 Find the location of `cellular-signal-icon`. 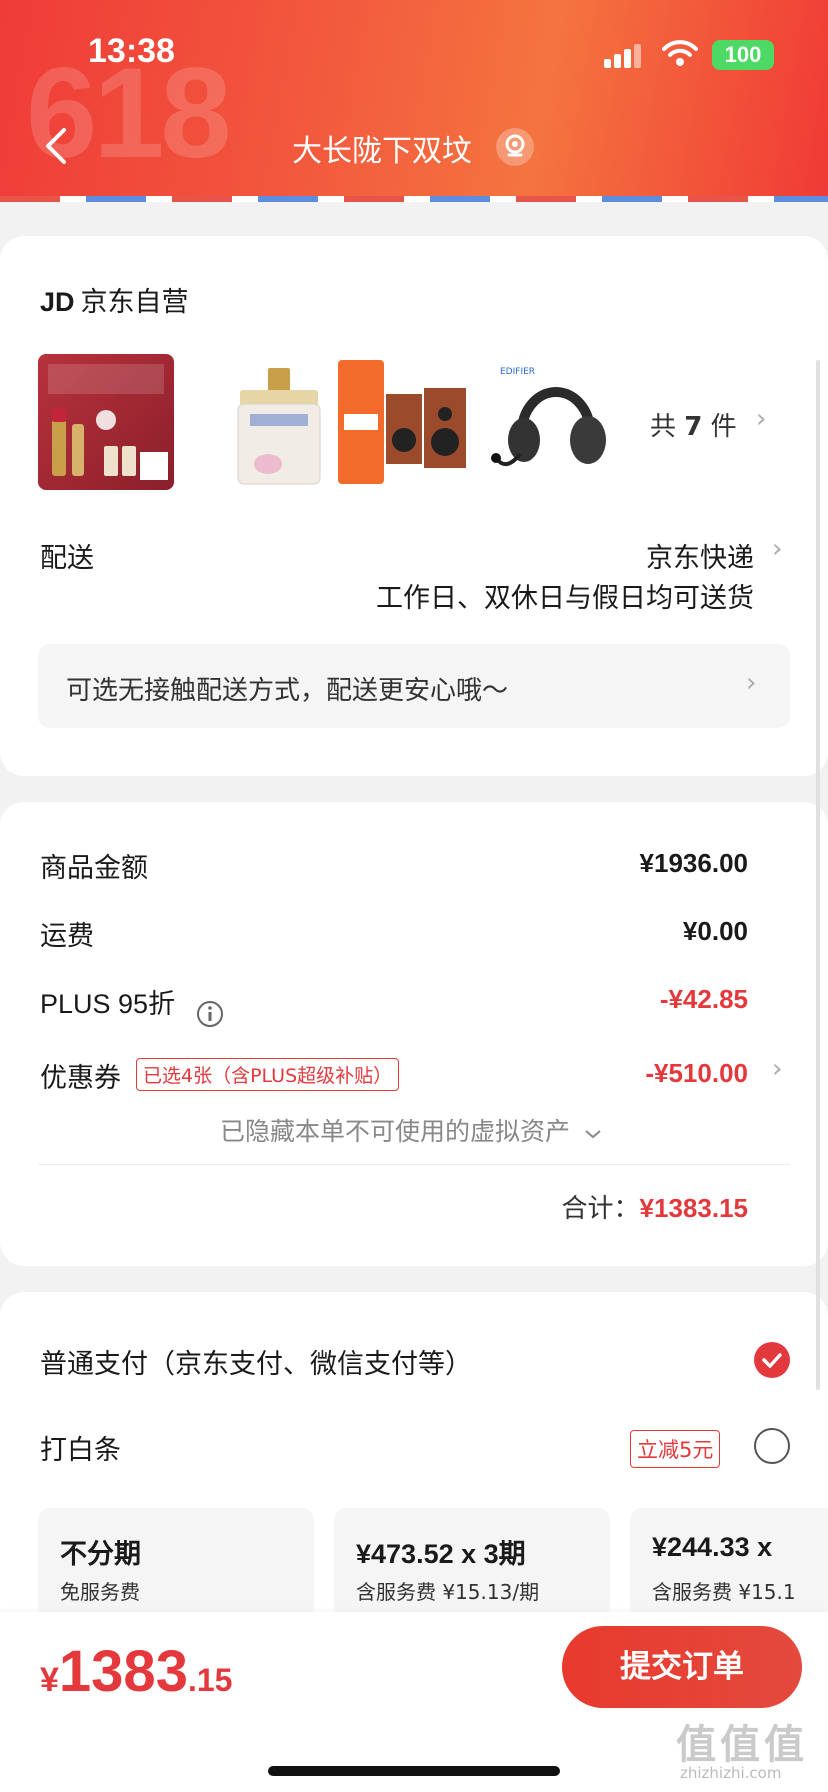

cellular-signal-icon is located at coordinates (622, 56).